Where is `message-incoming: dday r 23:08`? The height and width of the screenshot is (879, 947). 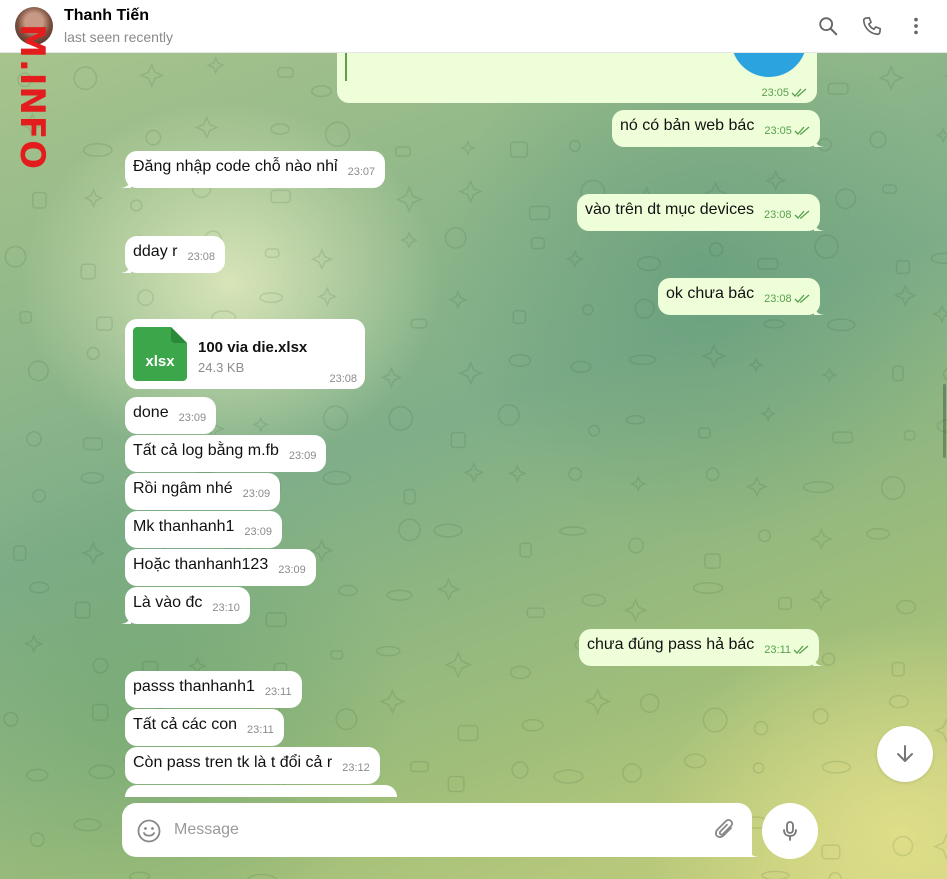 message-incoming: dday r 23:08 is located at coordinates (172, 254).